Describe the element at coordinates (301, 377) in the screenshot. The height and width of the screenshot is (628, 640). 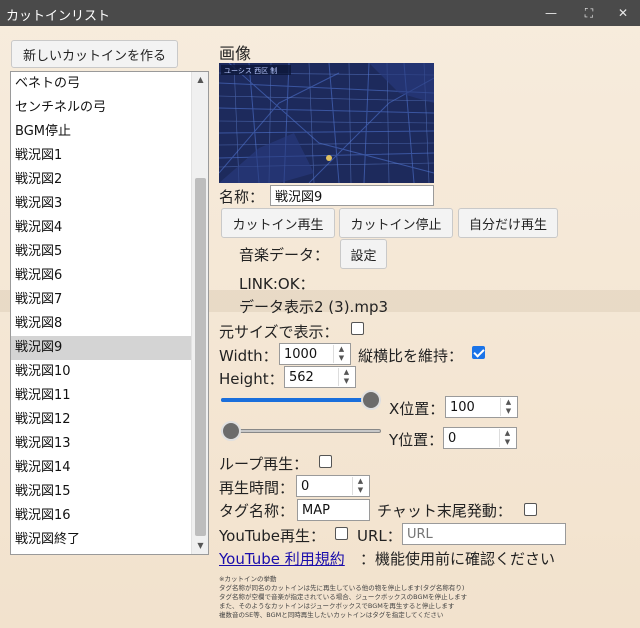
I see `height-value: 562` at that location.